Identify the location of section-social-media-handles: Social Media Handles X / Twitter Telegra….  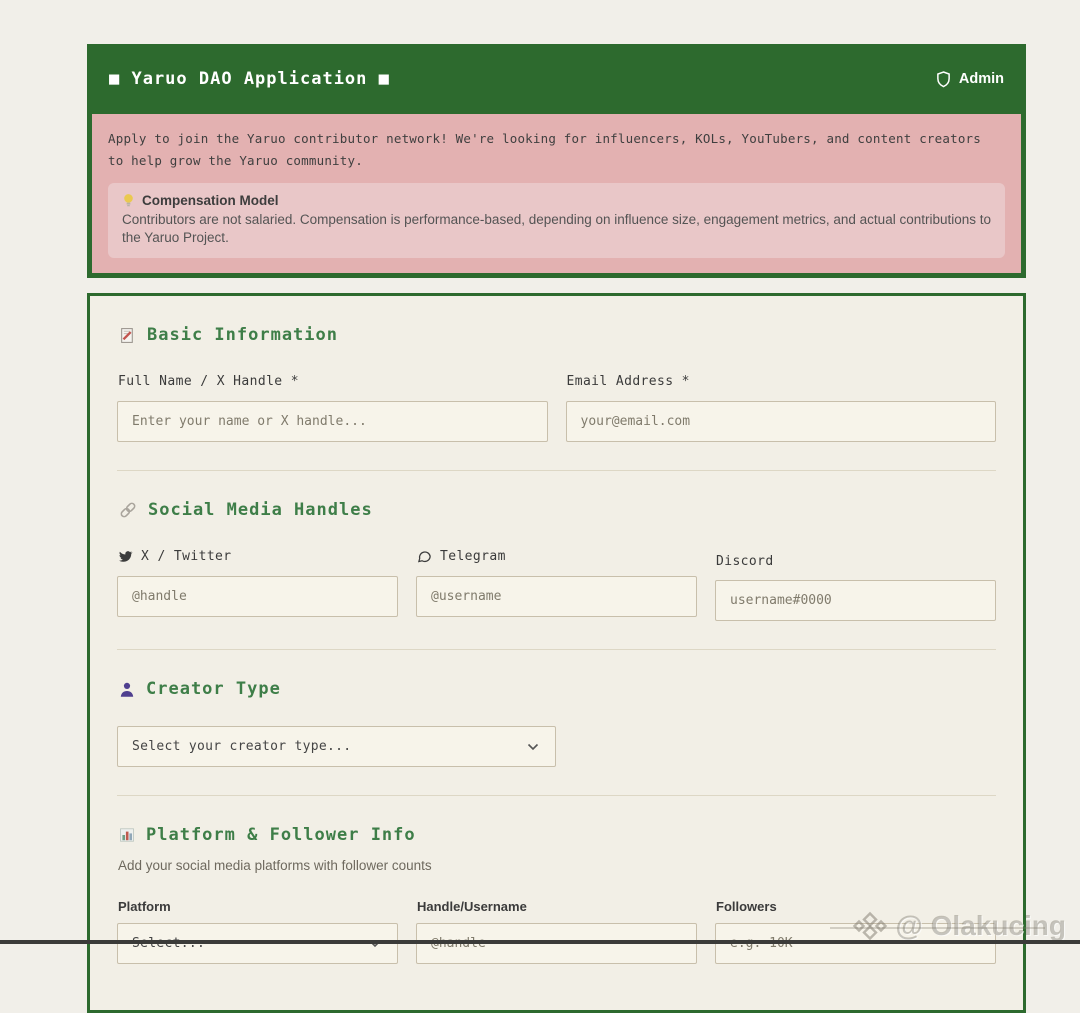
(556, 574).